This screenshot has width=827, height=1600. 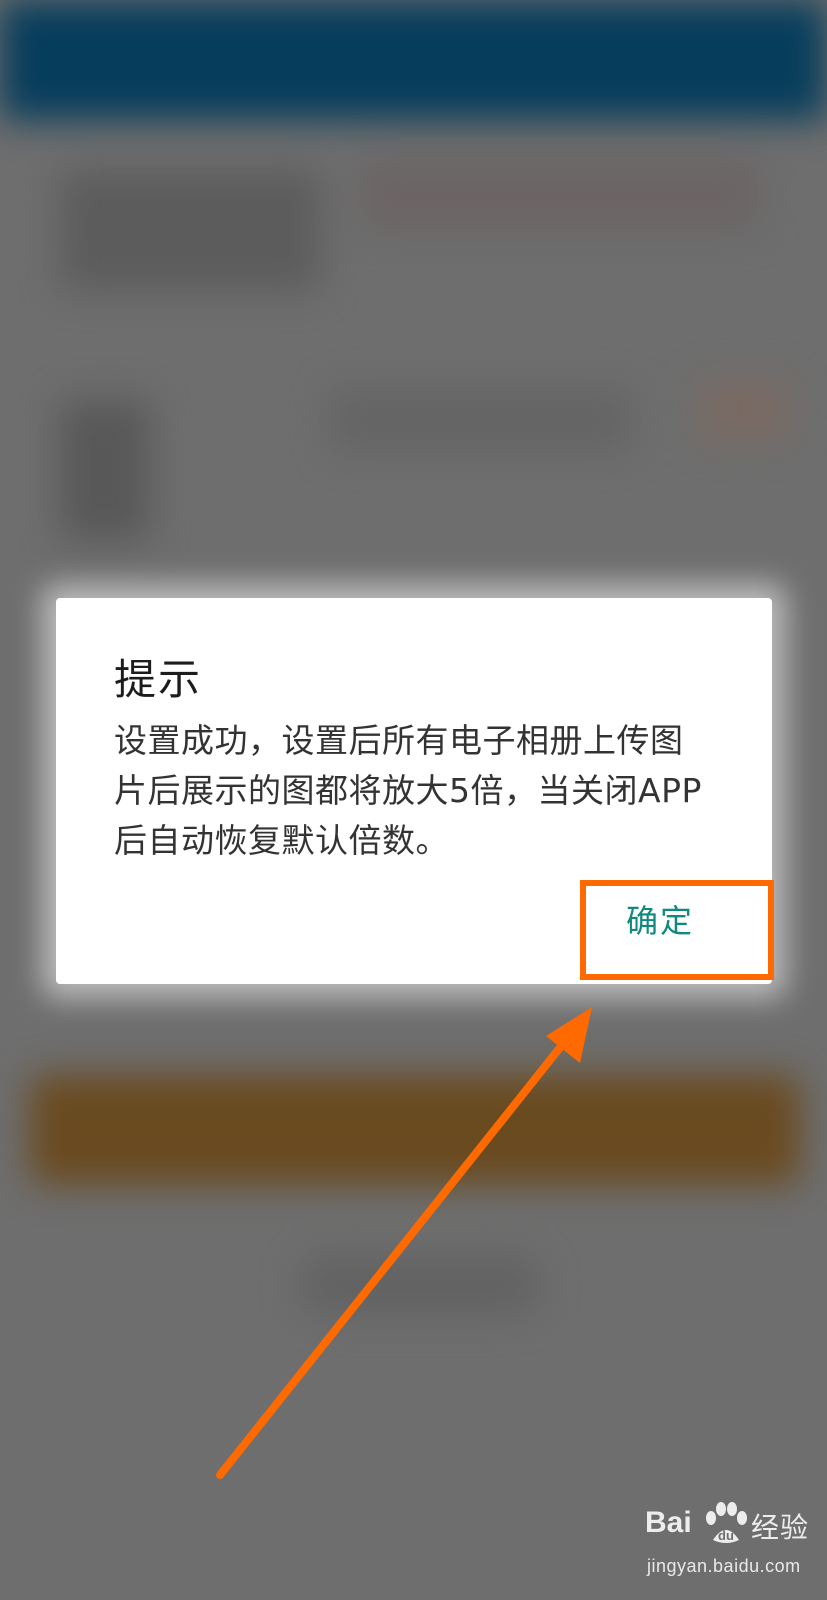 I want to click on watermark-logo: Bai du 经验, so click(x=723, y=1524).